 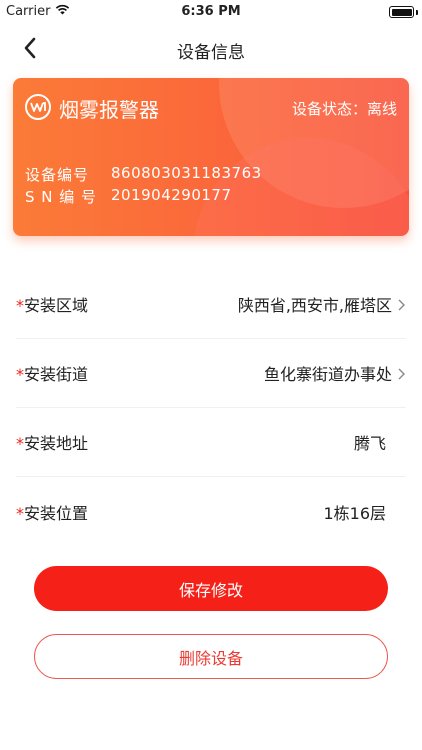 I want to click on nav-bar: 设备信息, so click(x=211, y=50).